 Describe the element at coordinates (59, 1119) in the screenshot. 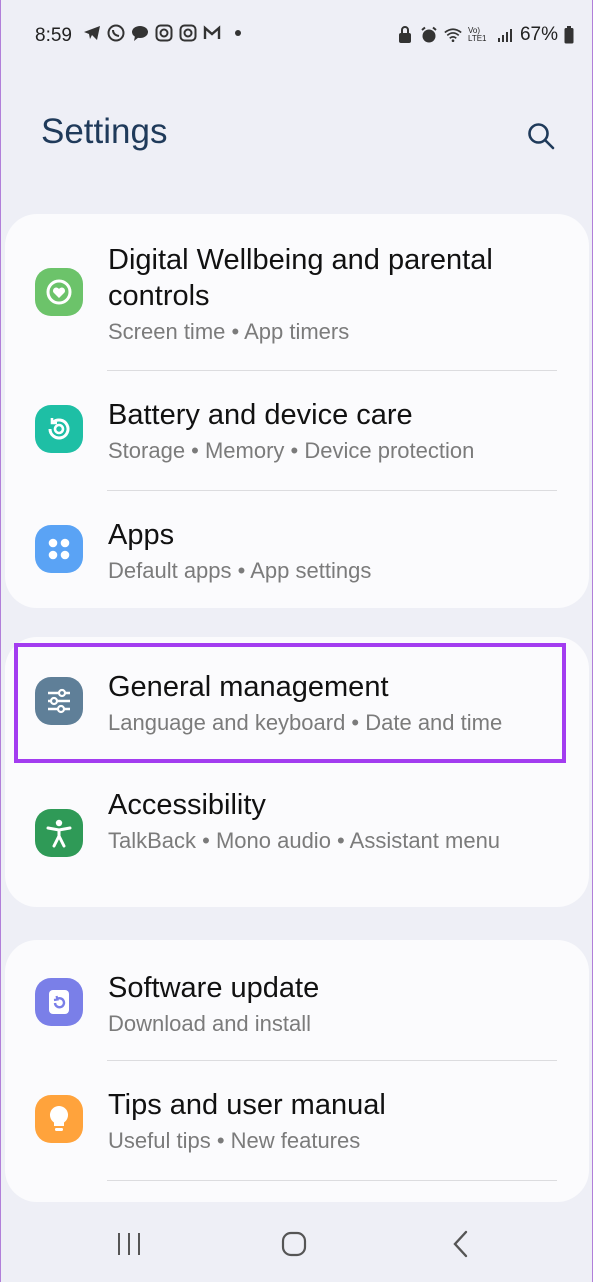

I see `bulb-icon` at that location.